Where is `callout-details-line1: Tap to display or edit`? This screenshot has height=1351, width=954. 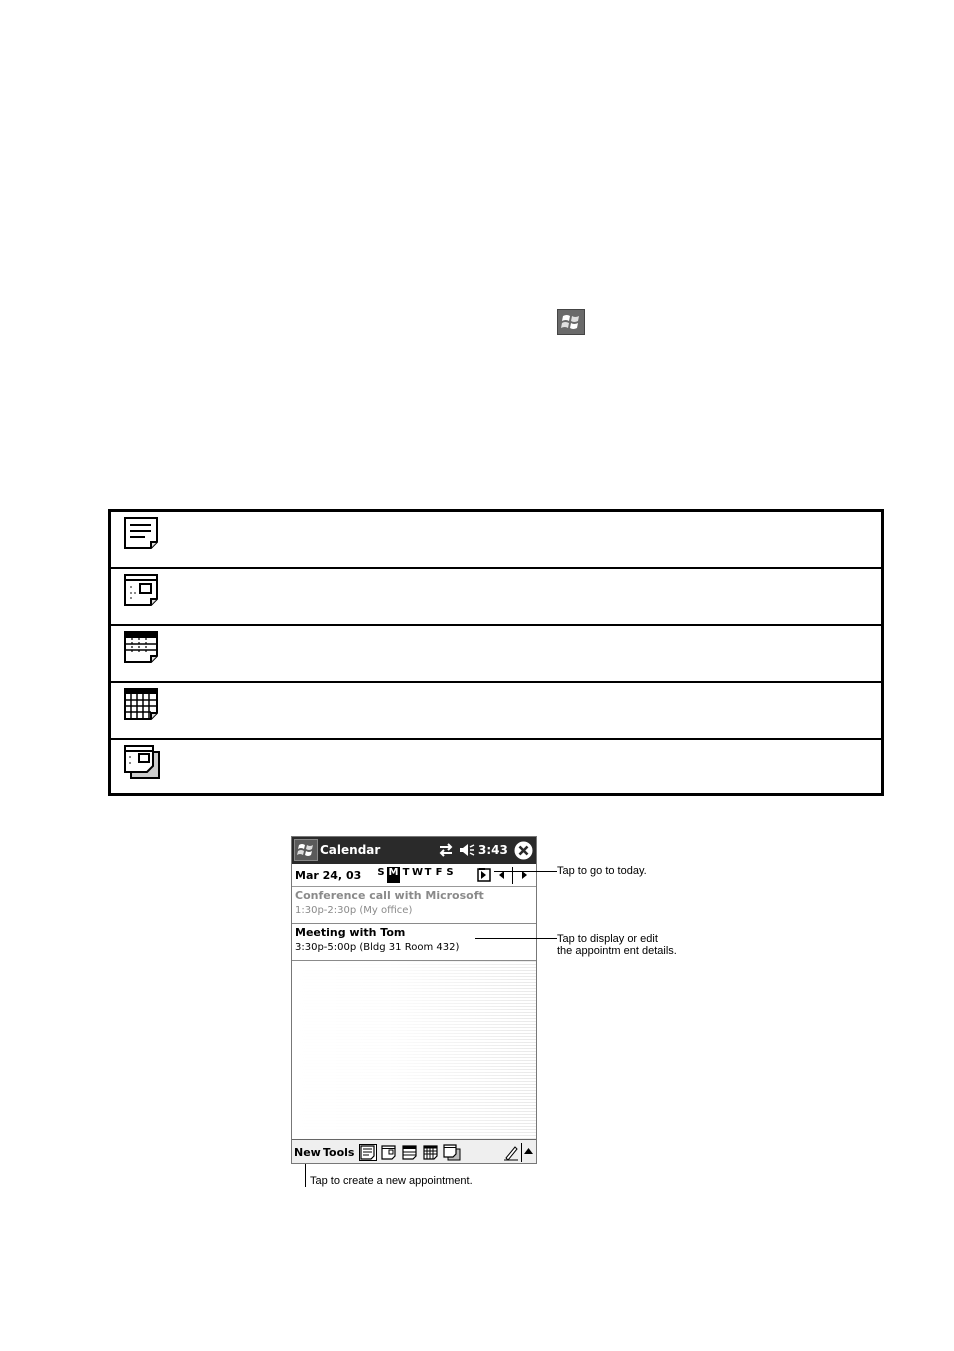 callout-details-line1: Tap to display or edit is located at coordinates (607, 939).